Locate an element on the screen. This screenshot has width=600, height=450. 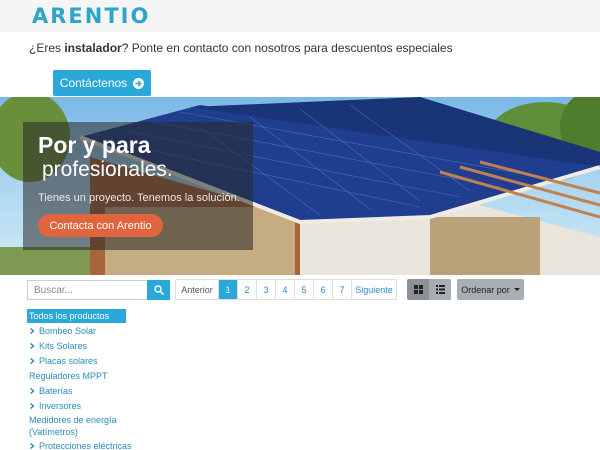
category-solar-pumping: Bombeo Solar is located at coordinates (82, 330).